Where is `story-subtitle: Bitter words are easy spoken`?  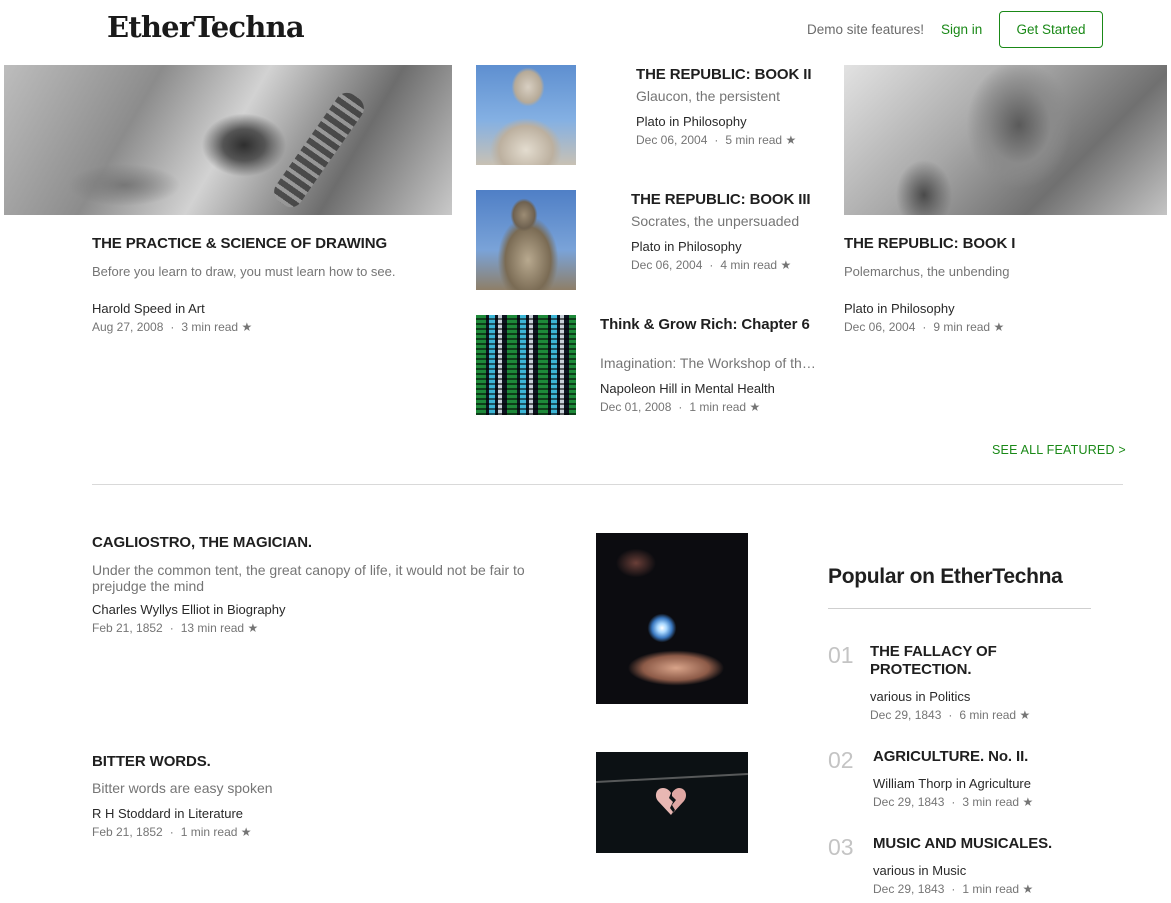
story-subtitle: Bitter words are easy spoken is located at coordinates (182, 788).